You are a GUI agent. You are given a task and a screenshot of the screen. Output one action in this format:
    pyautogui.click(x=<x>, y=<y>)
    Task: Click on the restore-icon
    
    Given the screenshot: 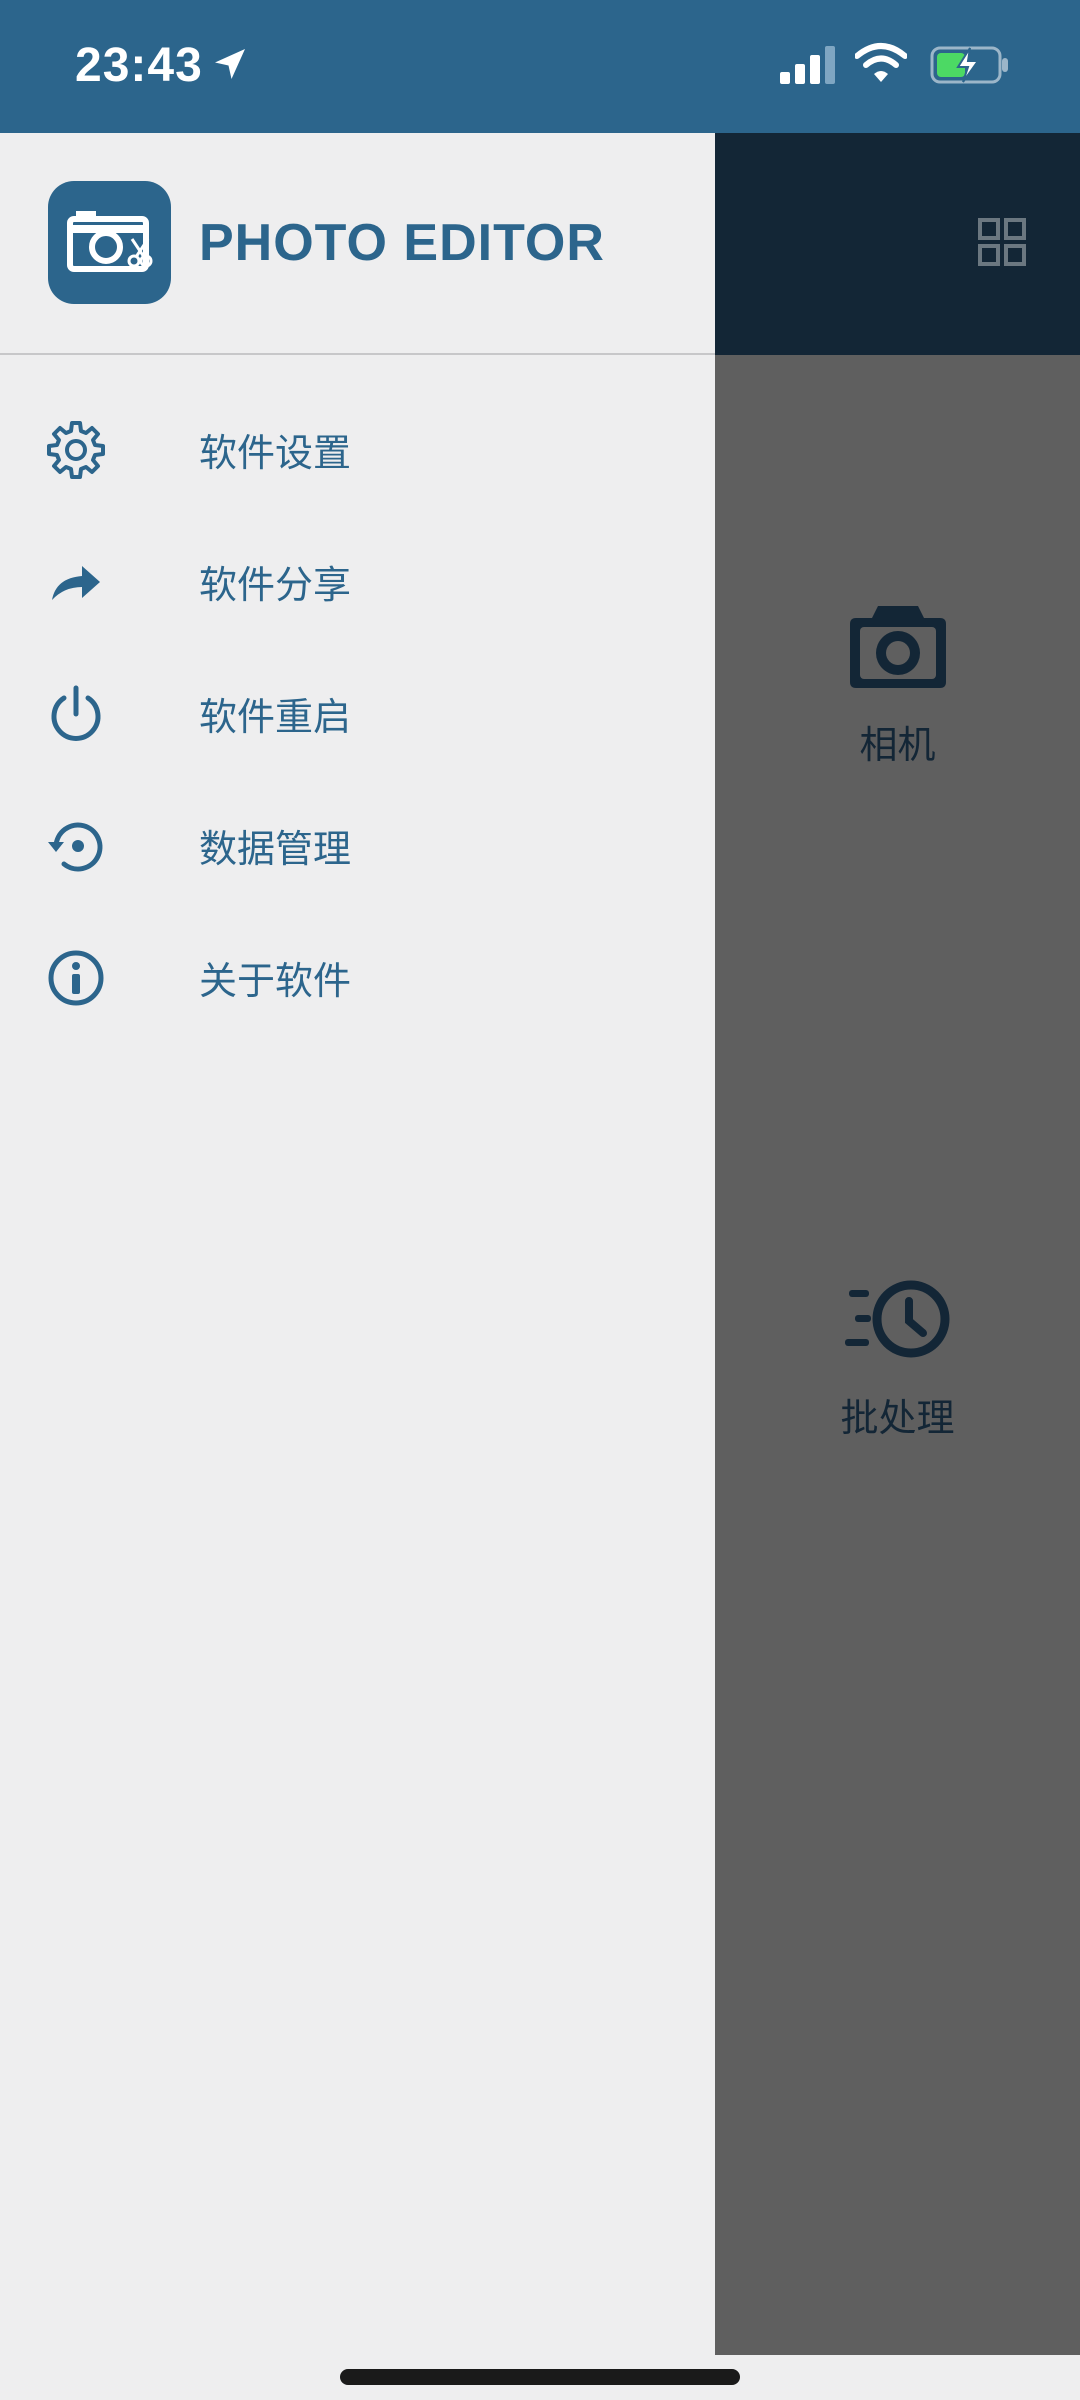 What is the action you would take?
    pyautogui.click(x=75, y=847)
    